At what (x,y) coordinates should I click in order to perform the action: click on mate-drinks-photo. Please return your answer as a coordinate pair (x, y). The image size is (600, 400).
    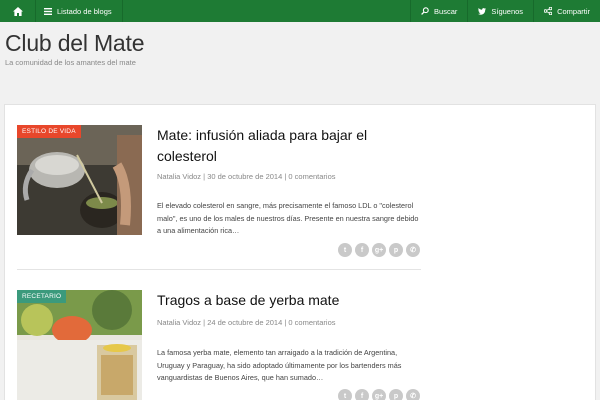
    Looking at the image, I should click on (79, 345).